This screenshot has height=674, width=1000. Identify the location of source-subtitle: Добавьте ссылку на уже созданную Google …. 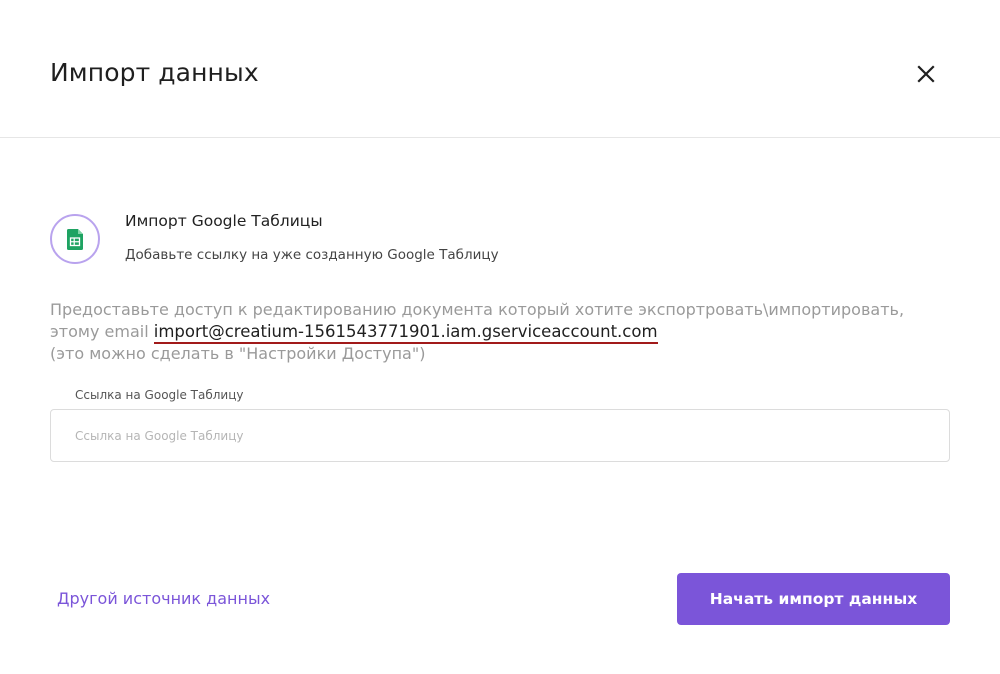
(312, 255).